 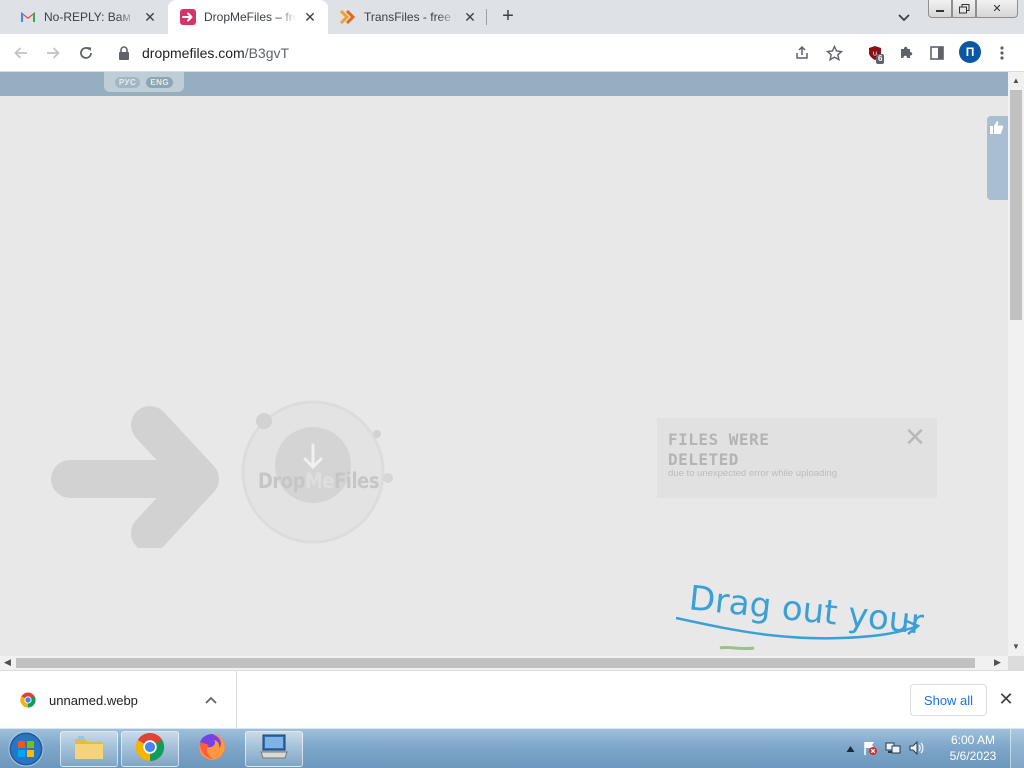 I want to click on action-center-flag-icon, so click(x=870, y=749).